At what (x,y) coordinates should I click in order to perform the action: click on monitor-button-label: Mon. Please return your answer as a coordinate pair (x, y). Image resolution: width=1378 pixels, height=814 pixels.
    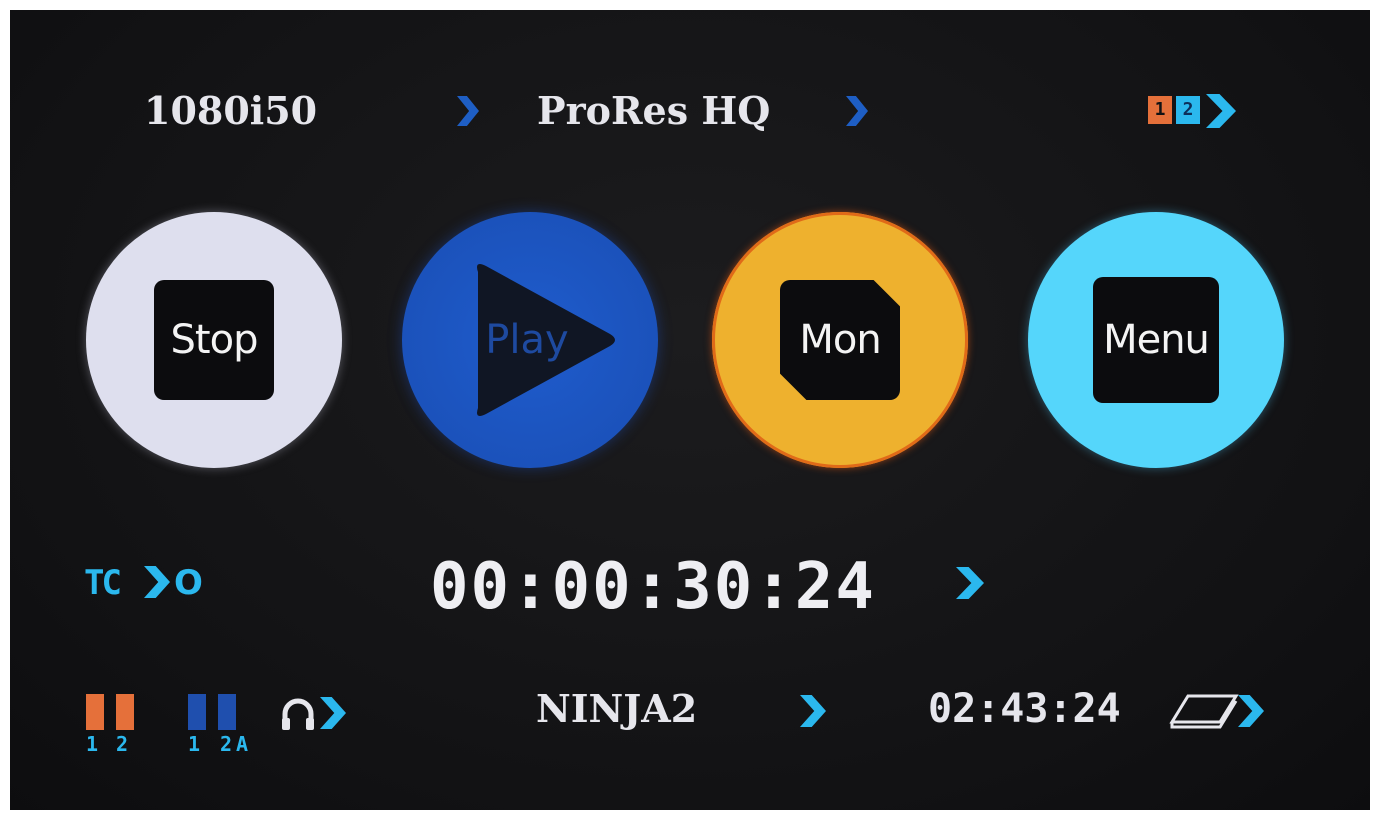
    Looking at the image, I should click on (840, 340).